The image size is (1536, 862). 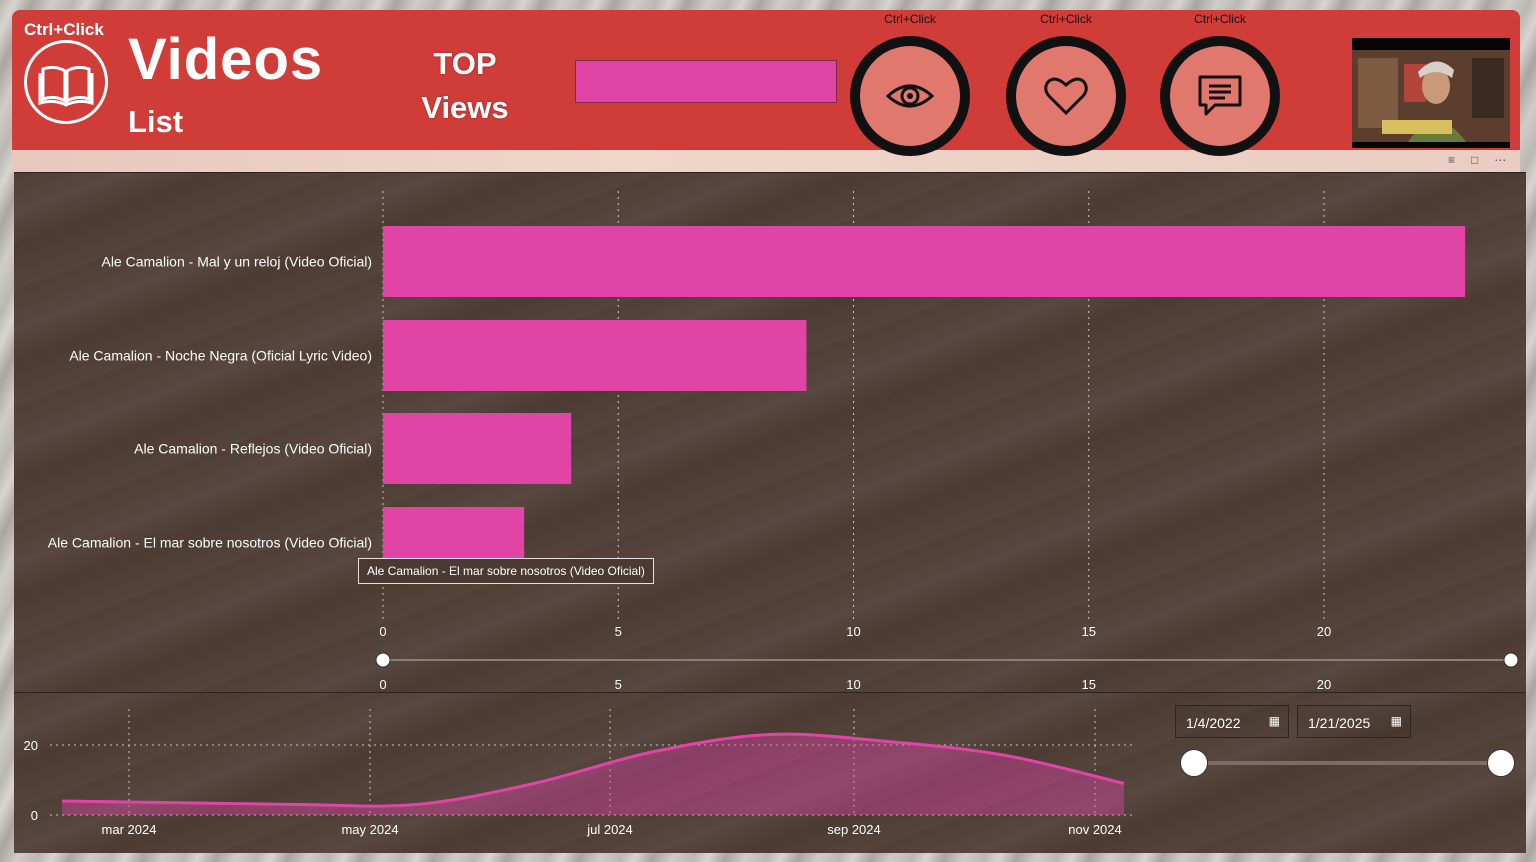 What do you see at coordinates (1089, 631) in the screenshot?
I see `x-tick-label: 15` at bounding box center [1089, 631].